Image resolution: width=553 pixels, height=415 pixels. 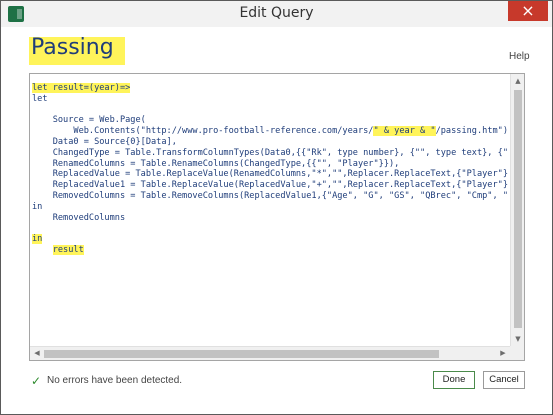 What do you see at coordinates (270, 99) in the screenshot?
I see `code-line: let` at bounding box center [270, 99].